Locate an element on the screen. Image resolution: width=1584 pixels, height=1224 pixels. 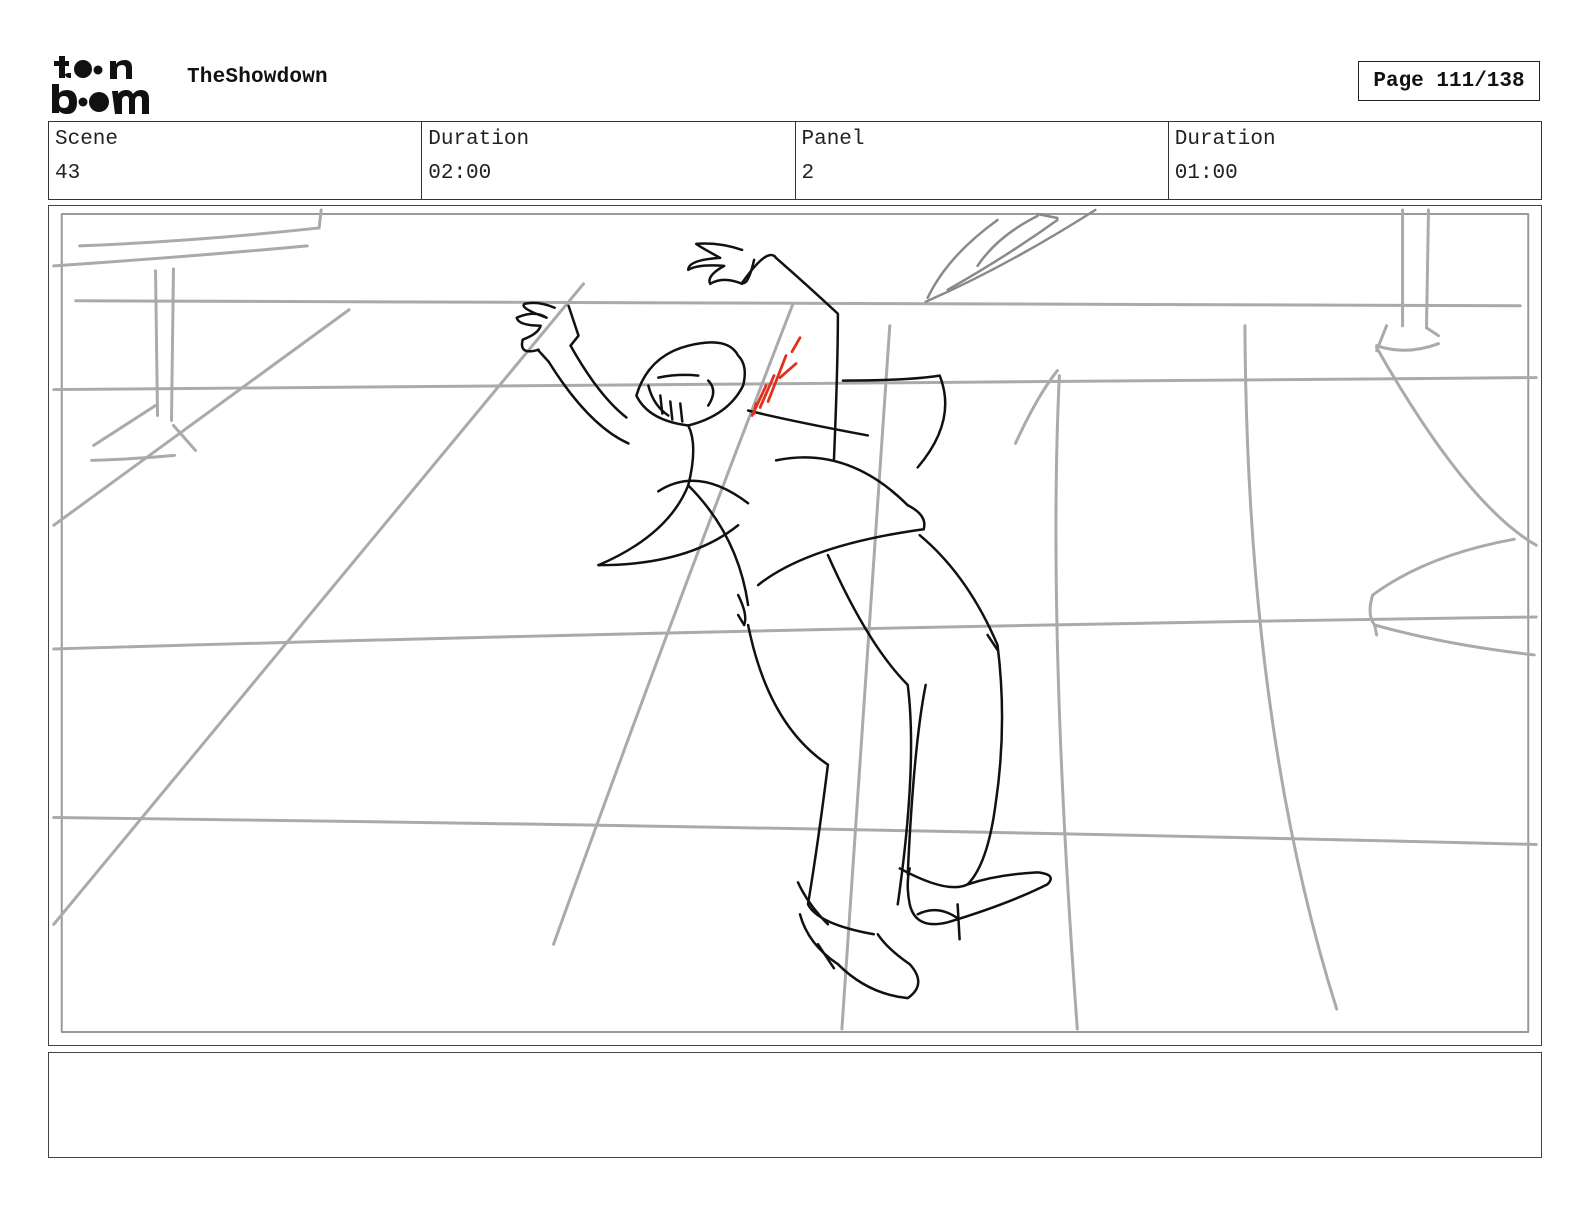
scene-value: 43 is located at coordinates (68, 173).